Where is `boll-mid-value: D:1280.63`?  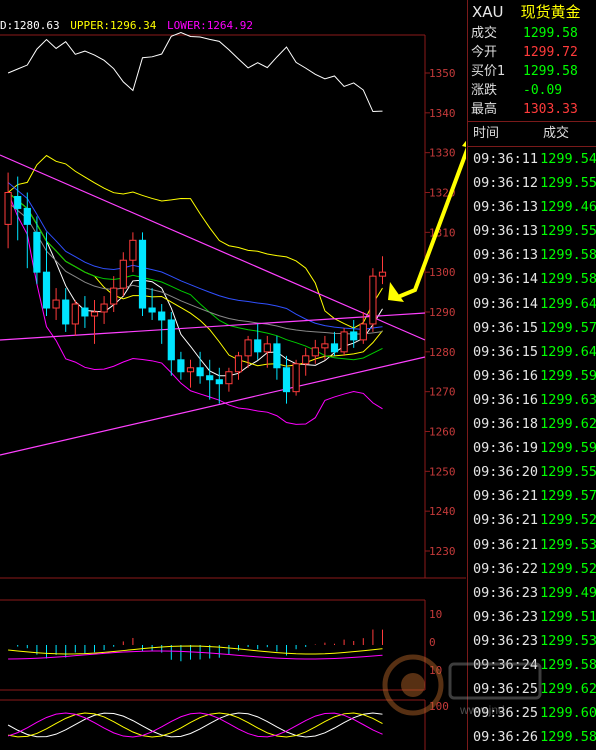 boll-mid-value: D:1280.63 is located at coordinates (30, 25).